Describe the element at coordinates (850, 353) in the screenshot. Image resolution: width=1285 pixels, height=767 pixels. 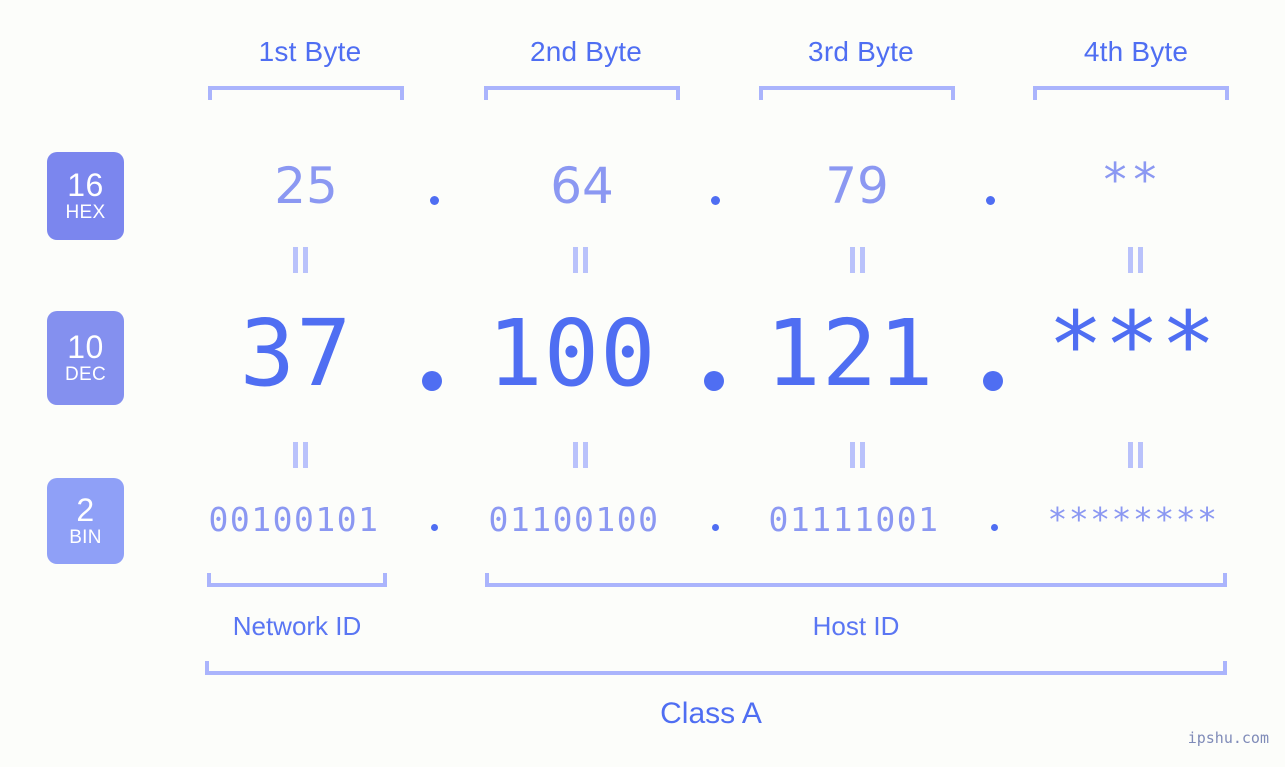
I see `dec-byte-3: 121` at that location.